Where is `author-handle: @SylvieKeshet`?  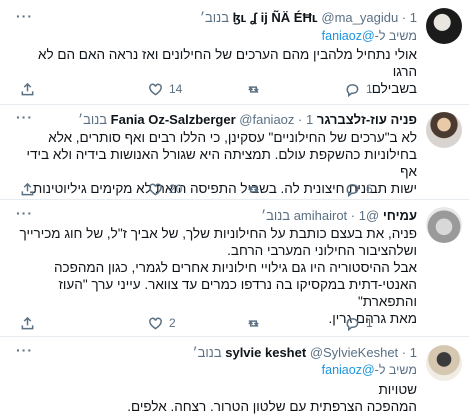
author-handle: @SylvieKeshet is located at coordinates (354, 352).